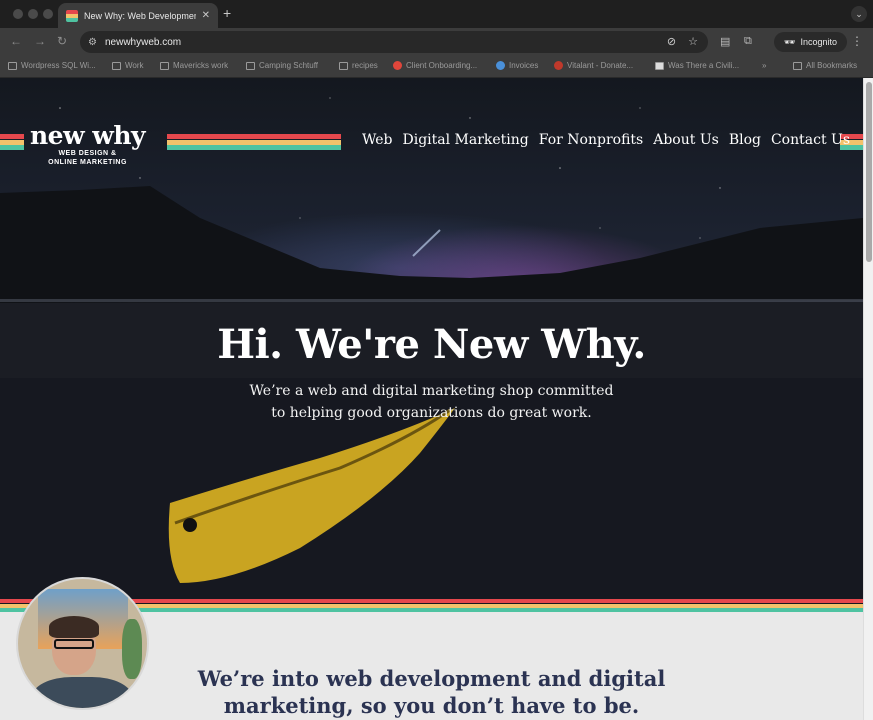 The width and height of the screenshot is (873, 720). What do you see at coordinates (394, 42) in the screenshot?
I see `address-bar: ⚙ newwhyweb.com ⊘ ☆` at bounding box center [394, 42].